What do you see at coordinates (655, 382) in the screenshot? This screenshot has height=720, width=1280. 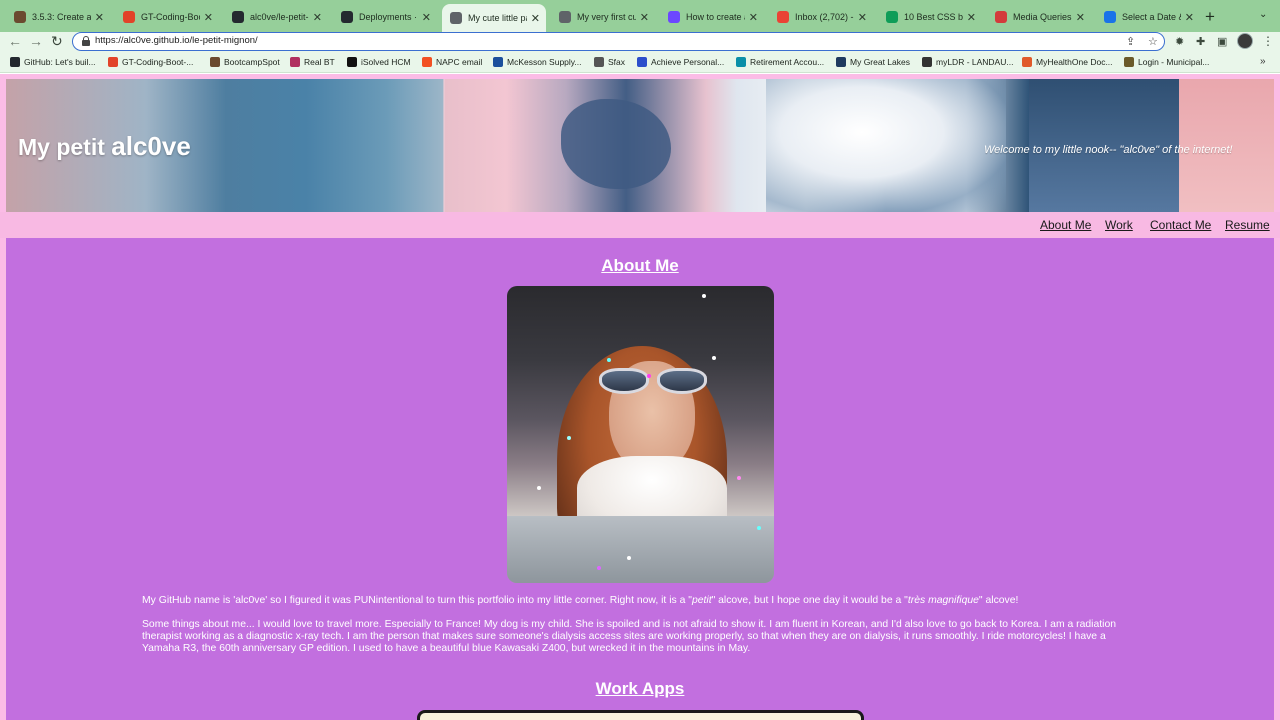 I see `photo-sunglasses` at bounding box center [655, 382].